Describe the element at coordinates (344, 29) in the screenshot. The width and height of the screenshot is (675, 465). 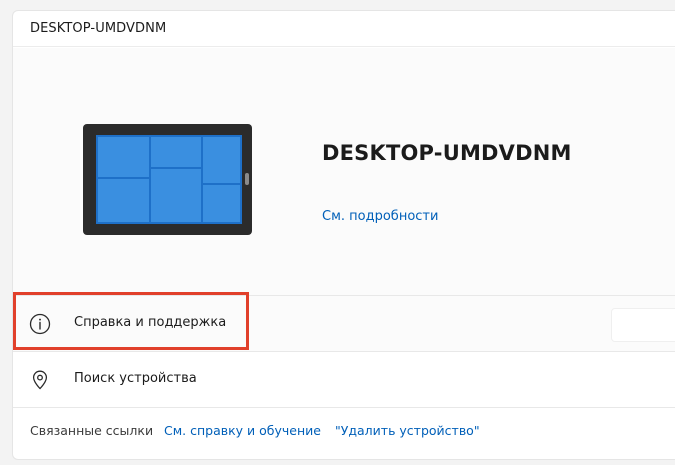
I see `card-header: DESKTOP-UMDVDNM` at that location.